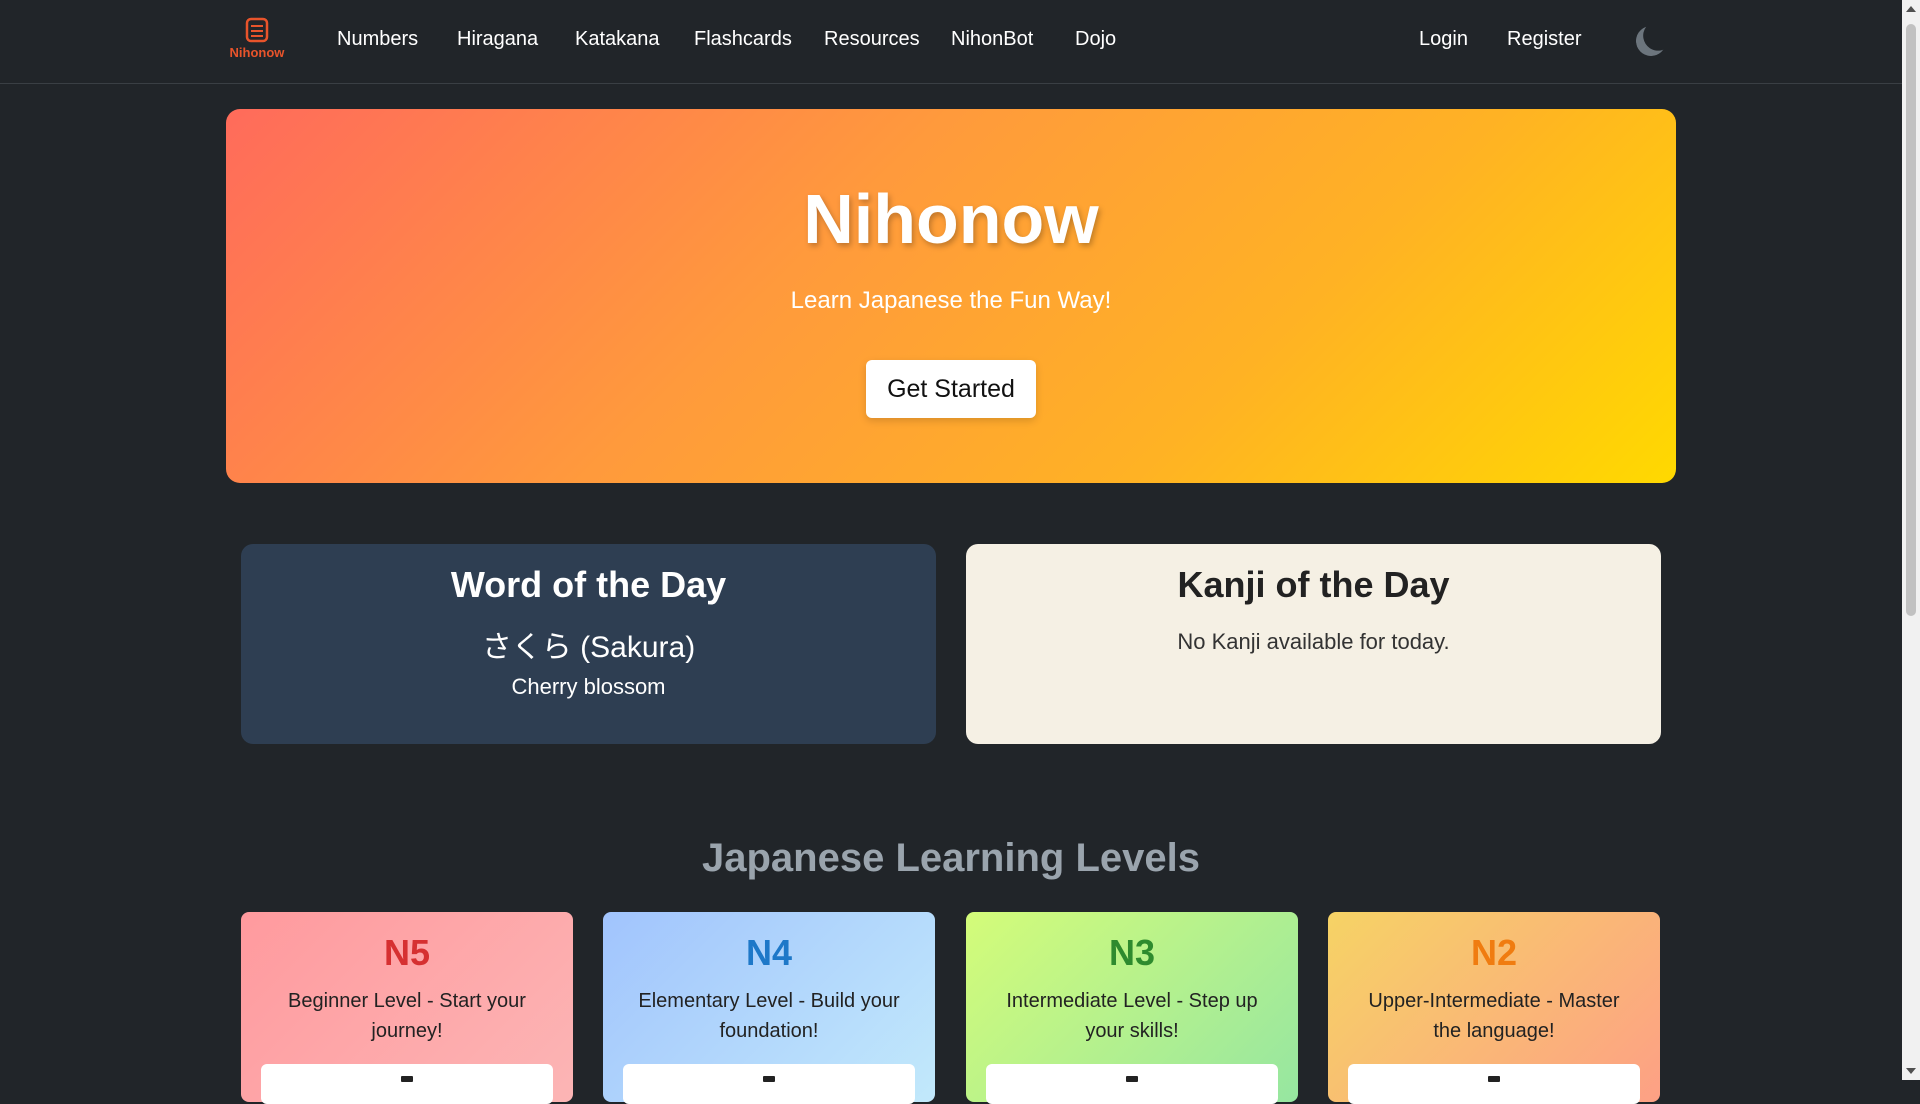 This screenshot has width=1920, height=1104. What do you see at coordinates (992, 39) in the screenshot?
I see `nav-link-nihonbot: NihonBot` at bounding box center [992, 39].